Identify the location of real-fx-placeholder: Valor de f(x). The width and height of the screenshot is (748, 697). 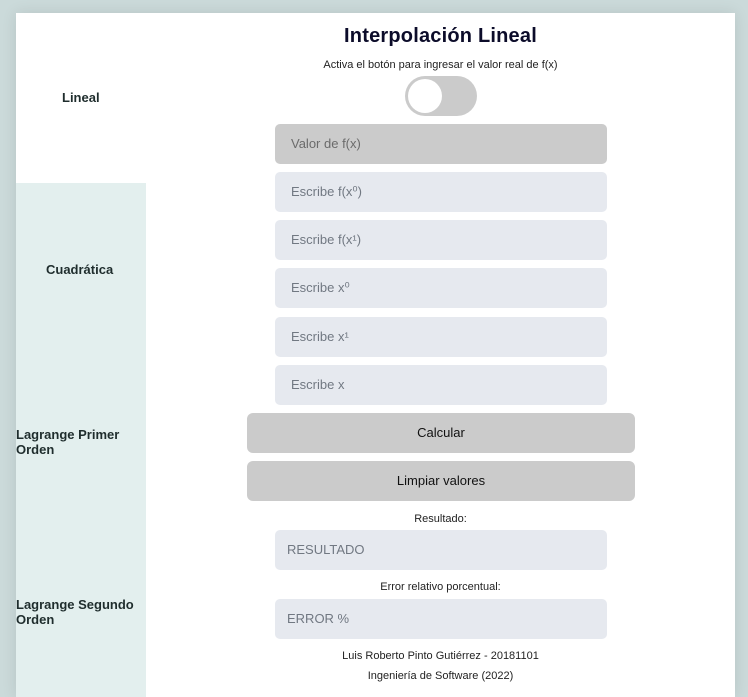
(326, 143).